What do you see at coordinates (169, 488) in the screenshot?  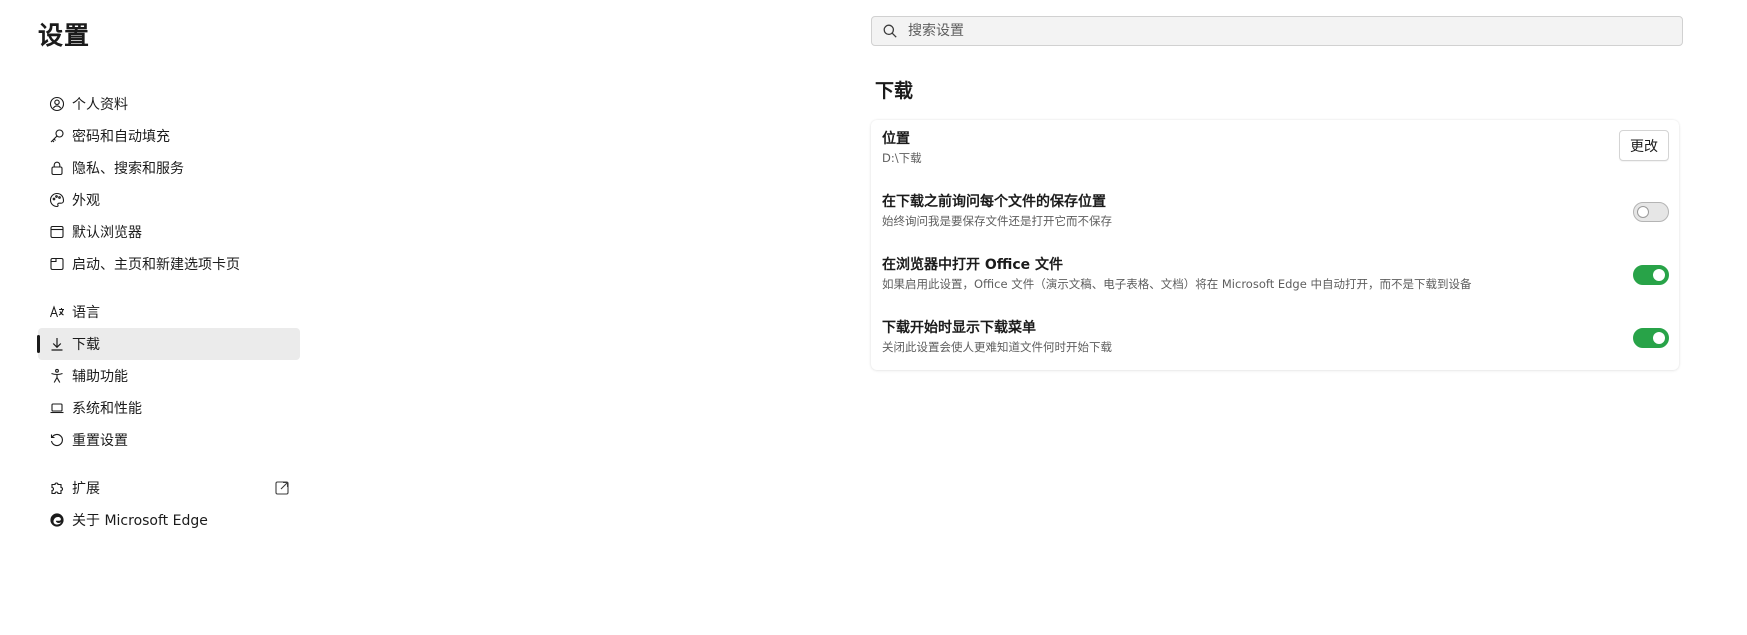 I see `sidebar-item-extensions: 扩展` at bounding box center [169, 488].